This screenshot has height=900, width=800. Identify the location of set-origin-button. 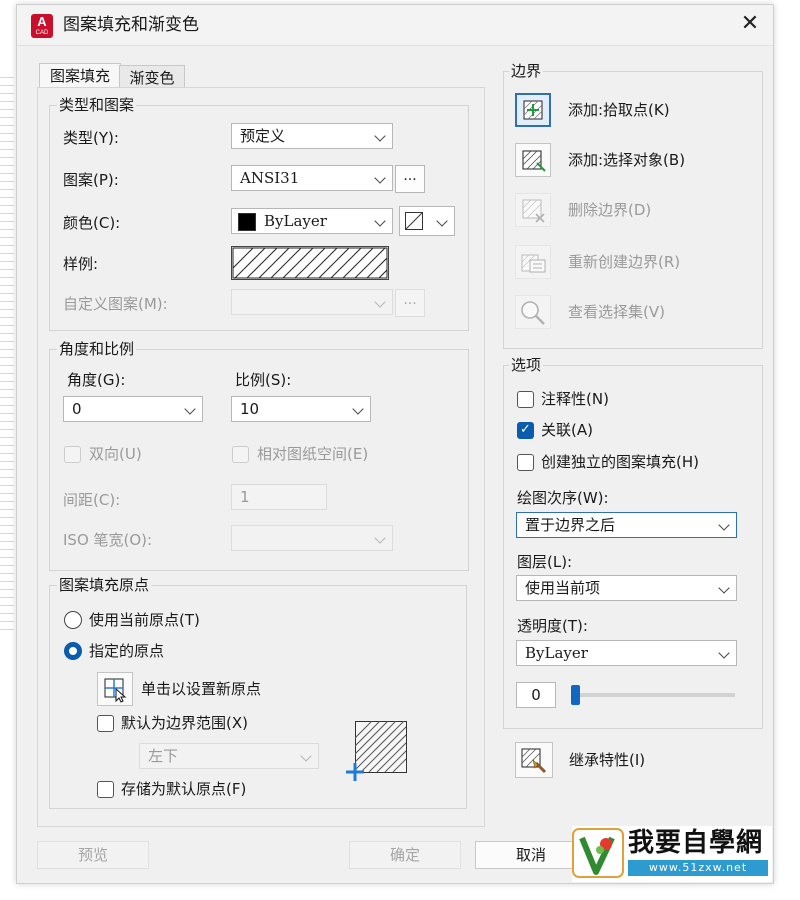
(115, 689).